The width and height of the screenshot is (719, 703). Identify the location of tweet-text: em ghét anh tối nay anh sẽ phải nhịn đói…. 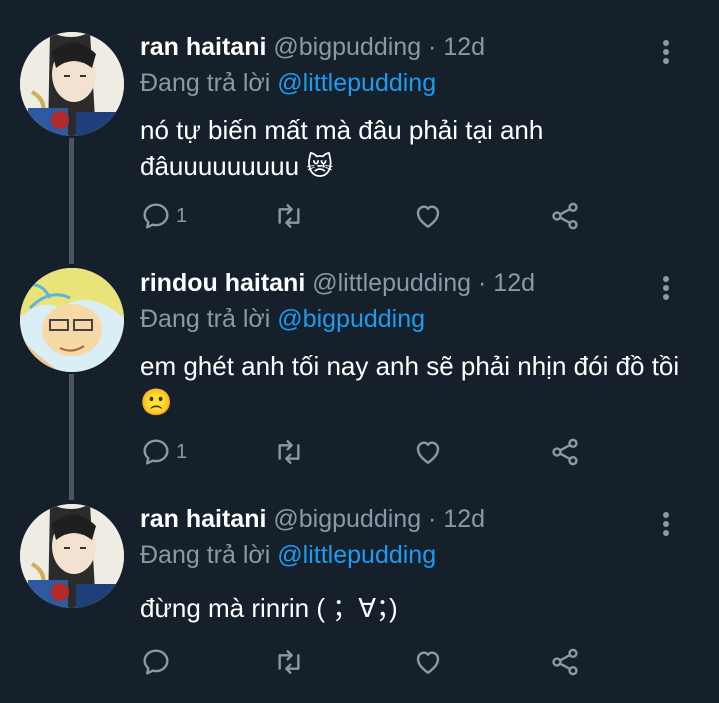
(410, 384).